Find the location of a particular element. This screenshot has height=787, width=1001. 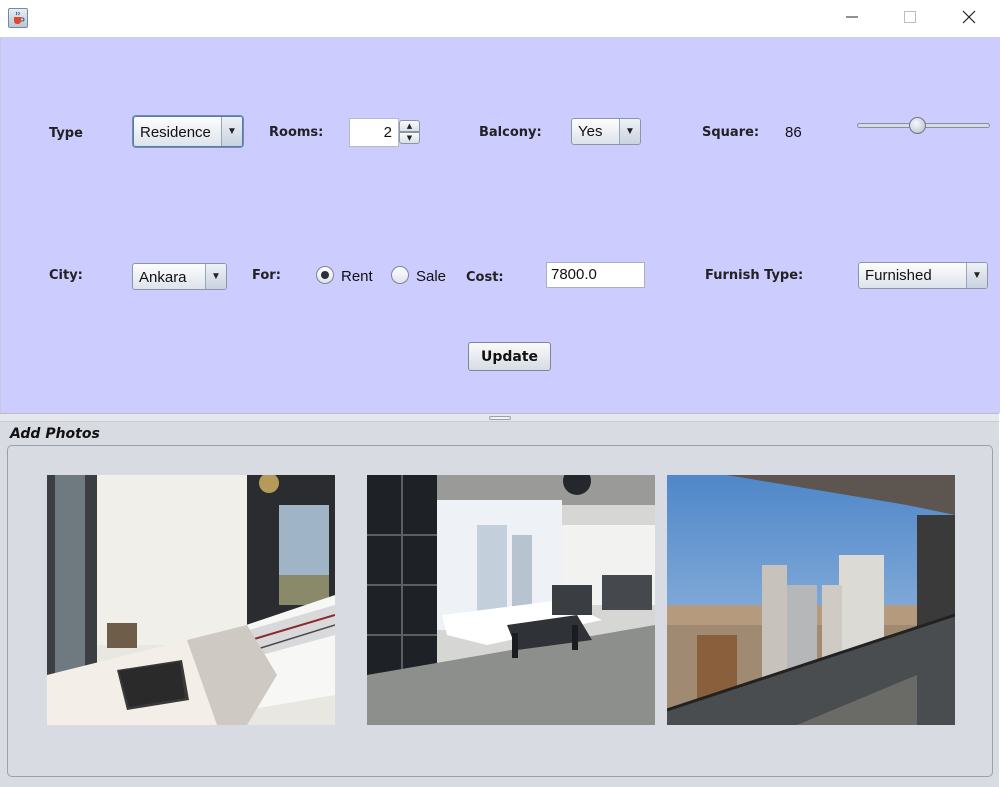

square-slider-thumb is located at coordinates (917, 125).